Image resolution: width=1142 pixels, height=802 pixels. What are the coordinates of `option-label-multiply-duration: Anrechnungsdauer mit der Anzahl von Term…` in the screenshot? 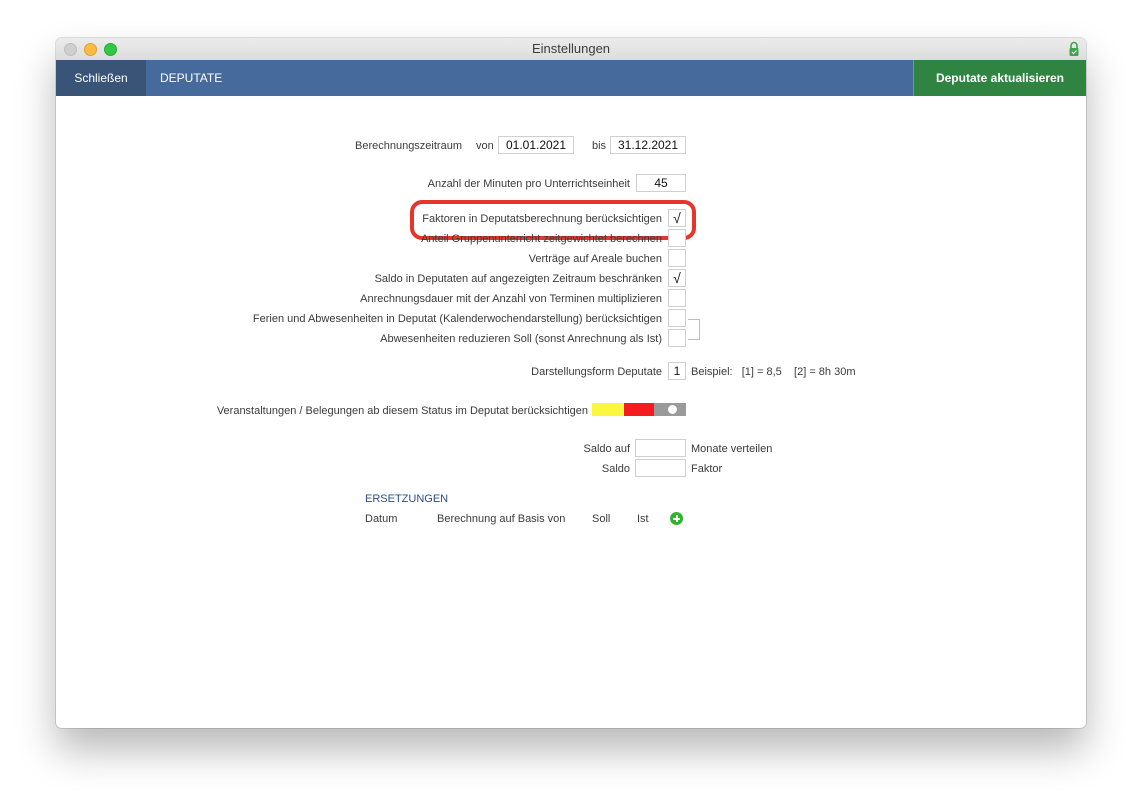 It's located at (511, 299).